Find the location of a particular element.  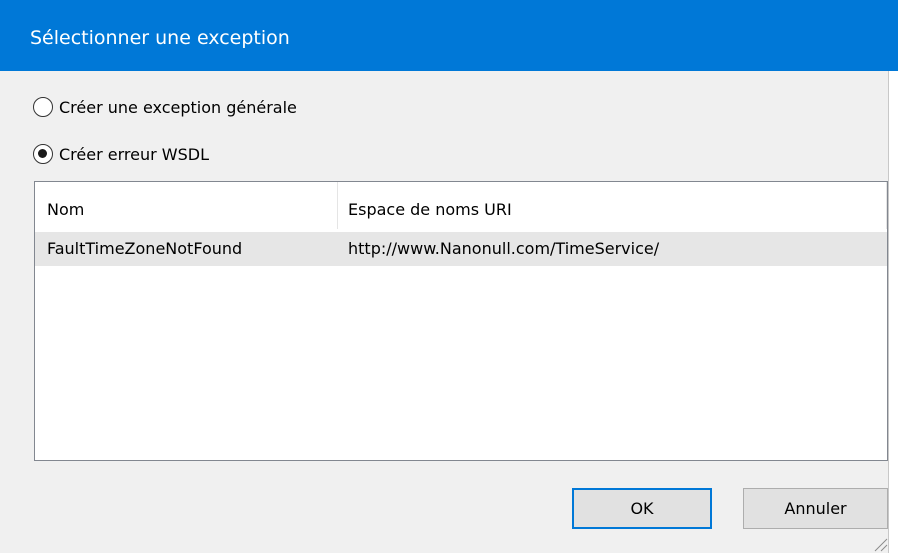

cancel-button: Annuler is located at coordinates (815, 508).